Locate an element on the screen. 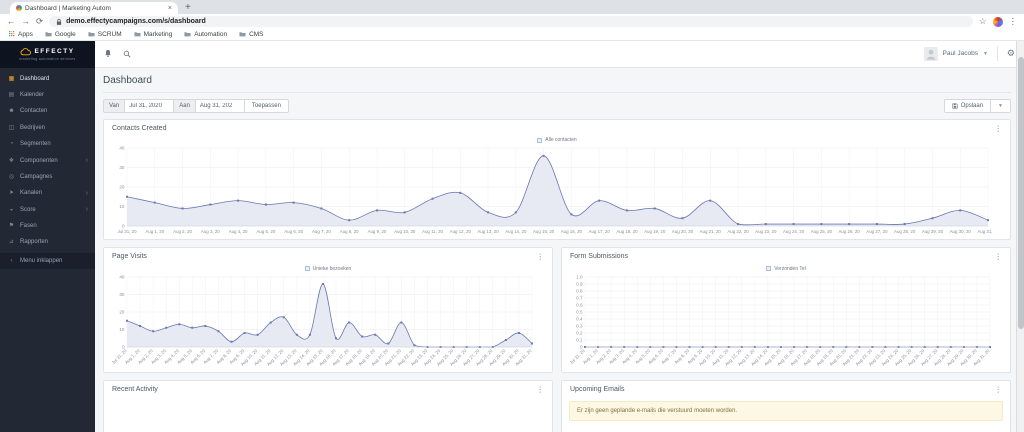 The width and height of the screenshot is (1024, 432). bookmark-label: Marketing is located at coordinates (158, 34).